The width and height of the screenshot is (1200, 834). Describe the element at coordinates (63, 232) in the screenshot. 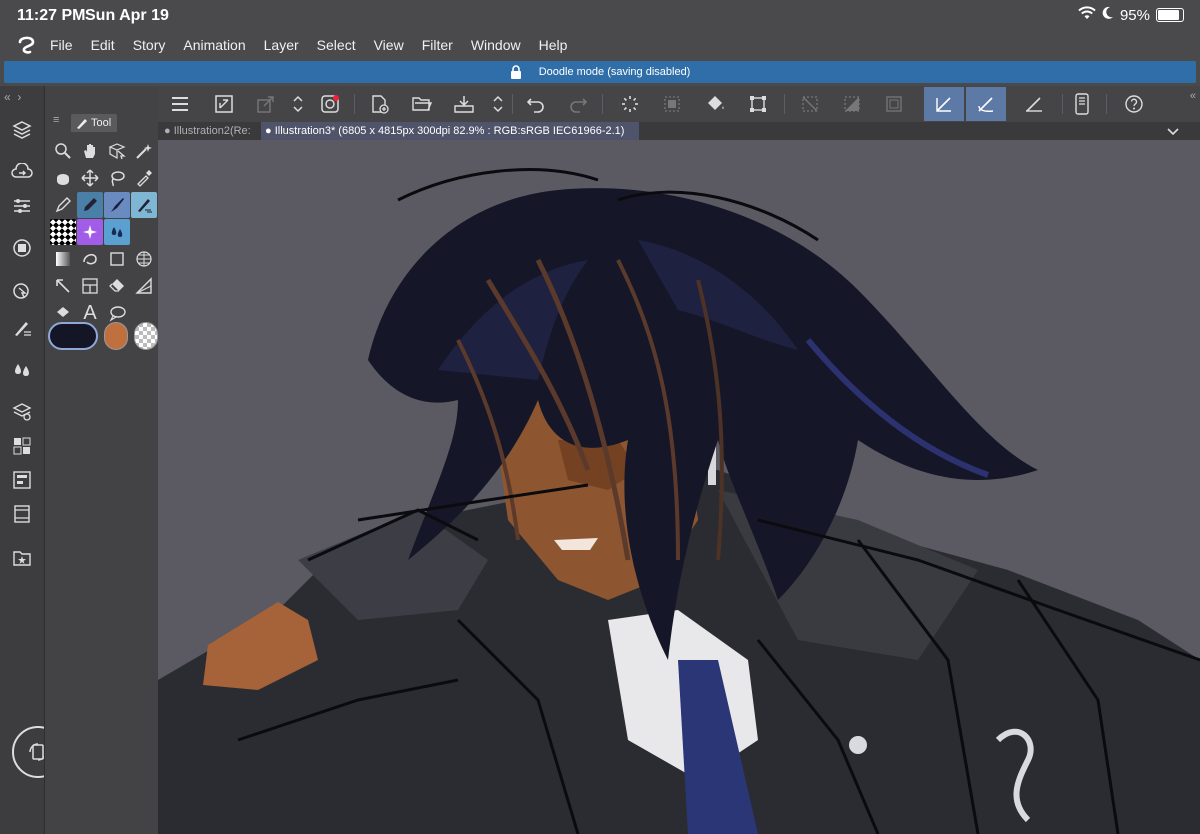

I see `texture-tool-icon` at that location.